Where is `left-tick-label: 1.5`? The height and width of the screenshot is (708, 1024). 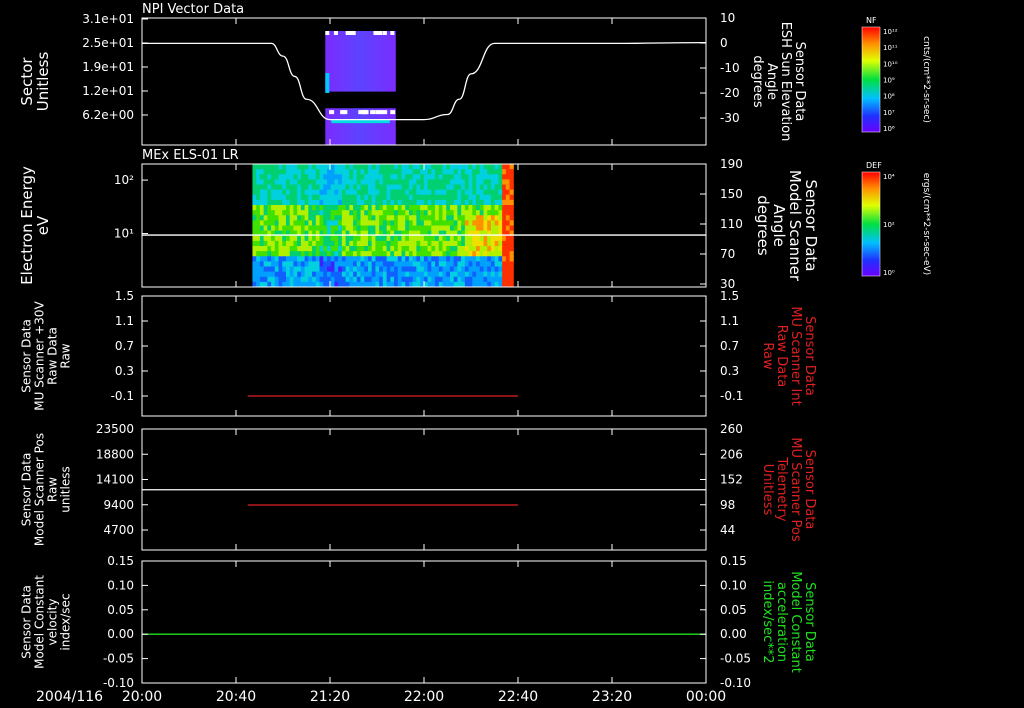
left-tick-label: 1.5 is located at coordinates (124, 296).